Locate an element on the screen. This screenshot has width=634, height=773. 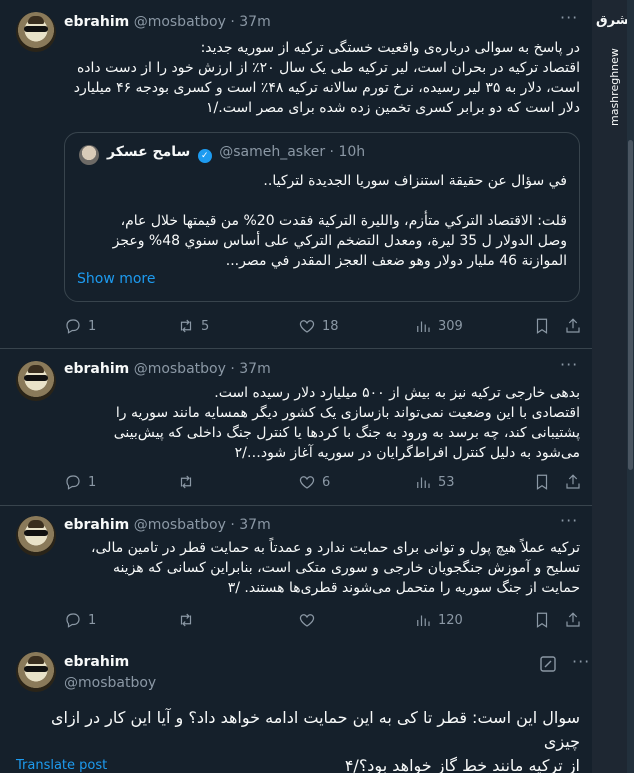
like-count: 18 is located at coordinates (330, 326).